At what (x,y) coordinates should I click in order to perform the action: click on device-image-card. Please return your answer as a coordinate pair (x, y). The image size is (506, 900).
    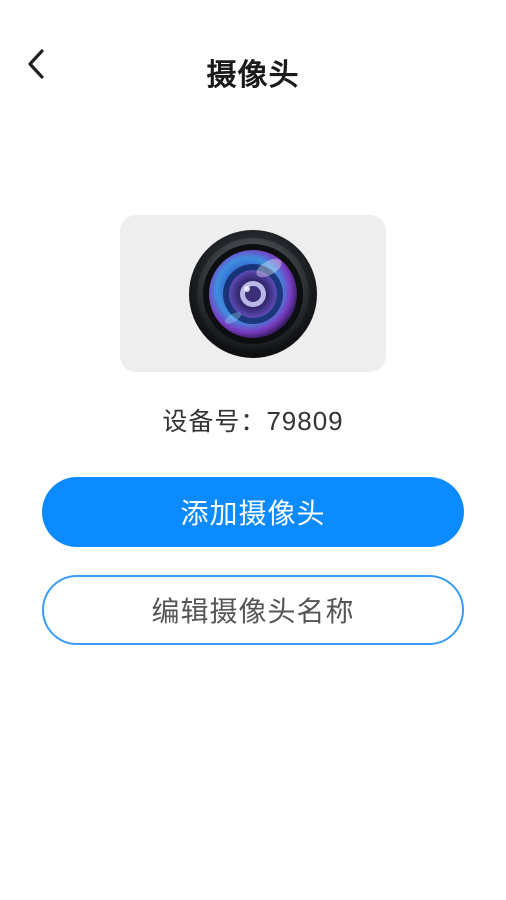
    Looking at the image, I should click on (253, 293).